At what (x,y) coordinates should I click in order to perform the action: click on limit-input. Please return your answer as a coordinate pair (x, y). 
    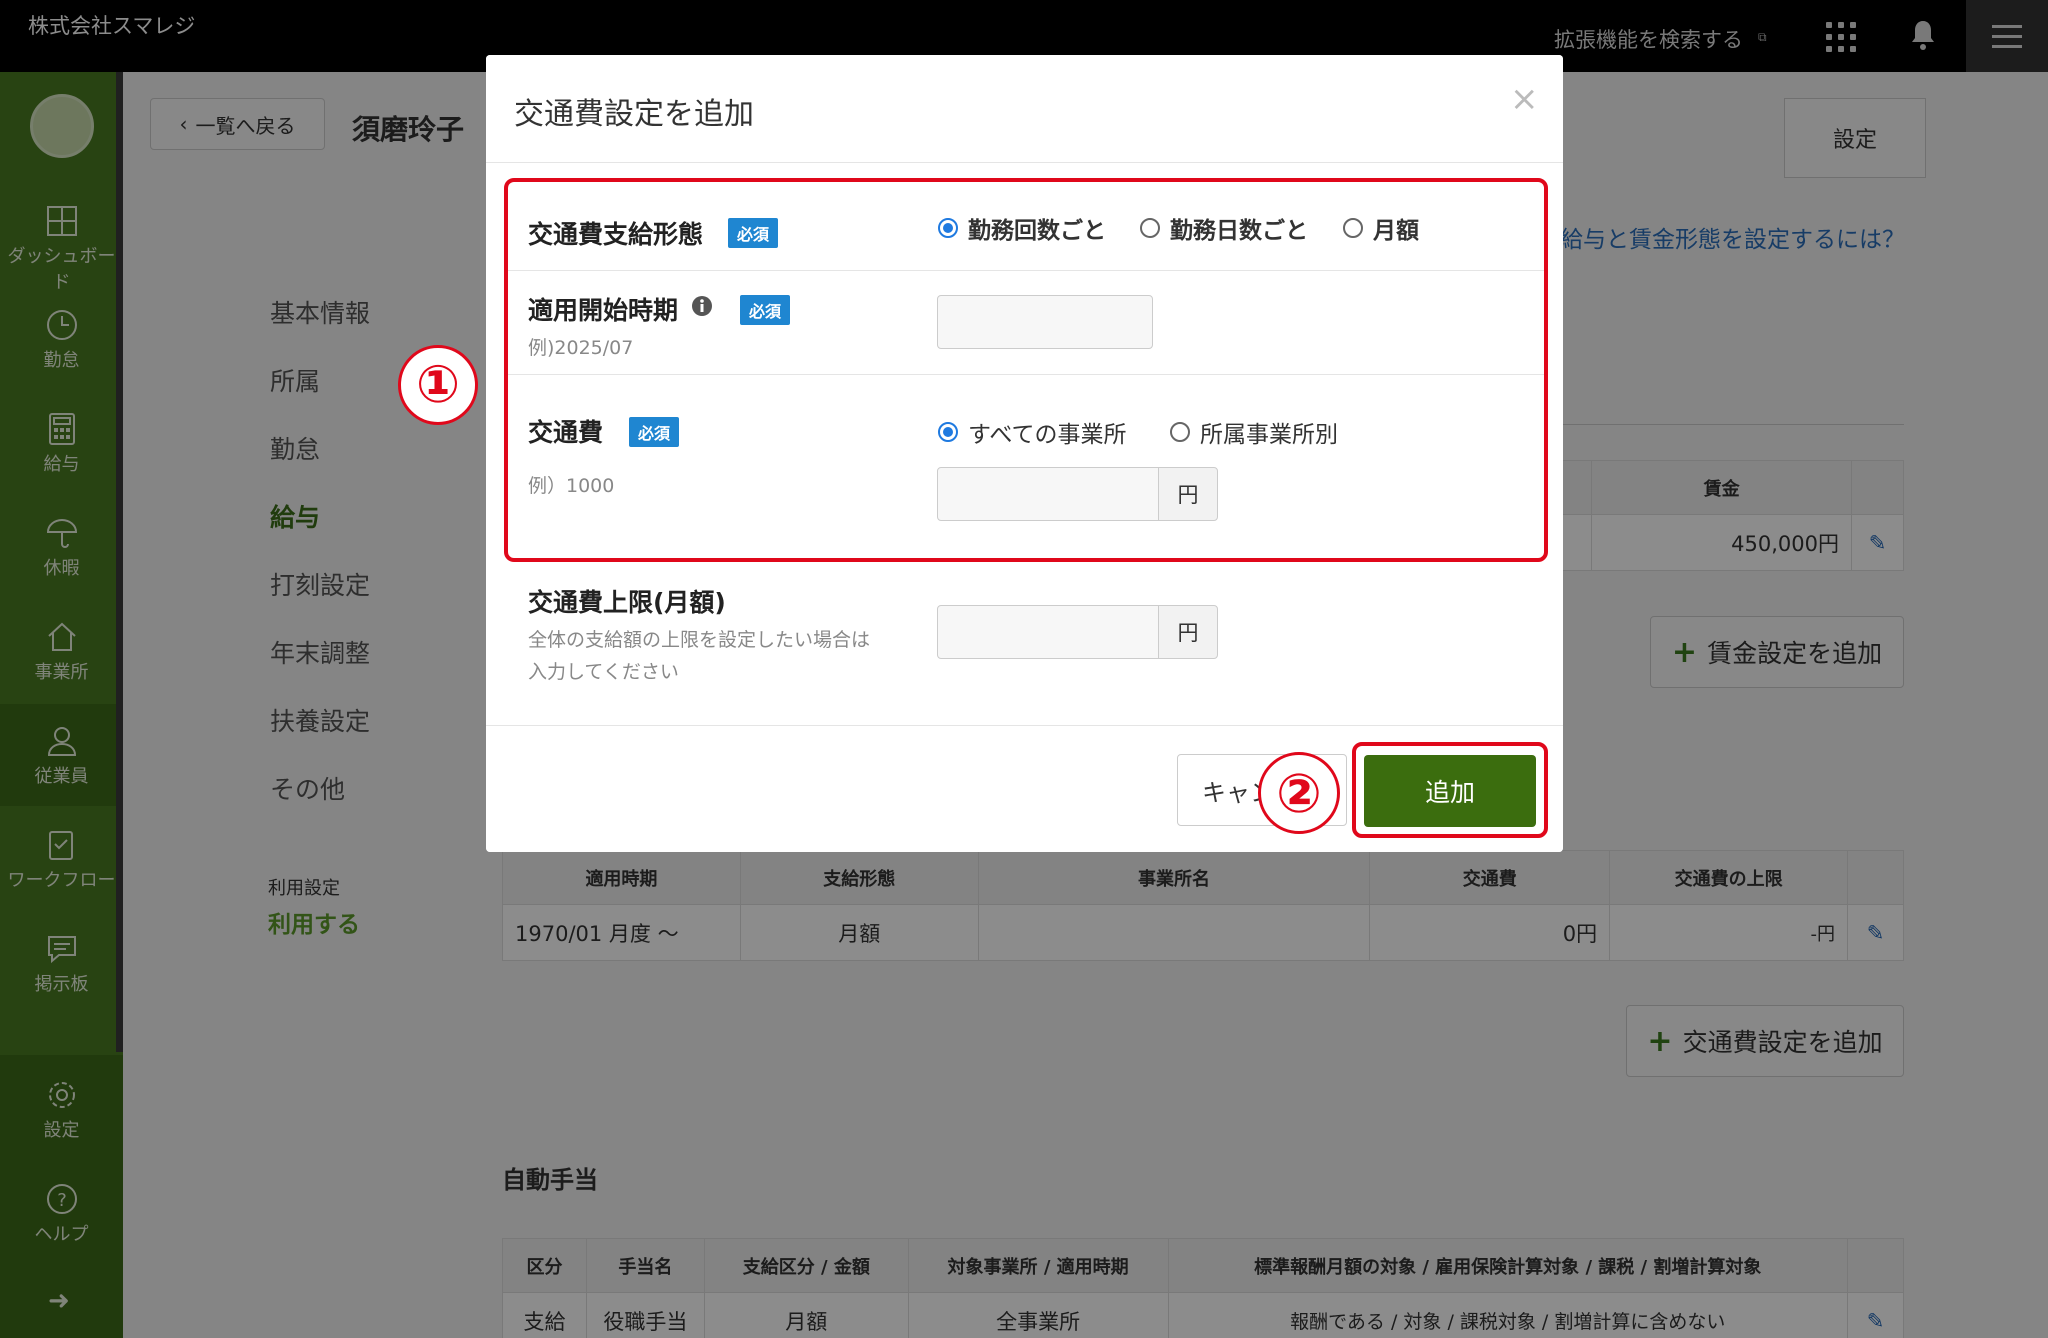
    Looking at the image, I should click on (1048, 632).